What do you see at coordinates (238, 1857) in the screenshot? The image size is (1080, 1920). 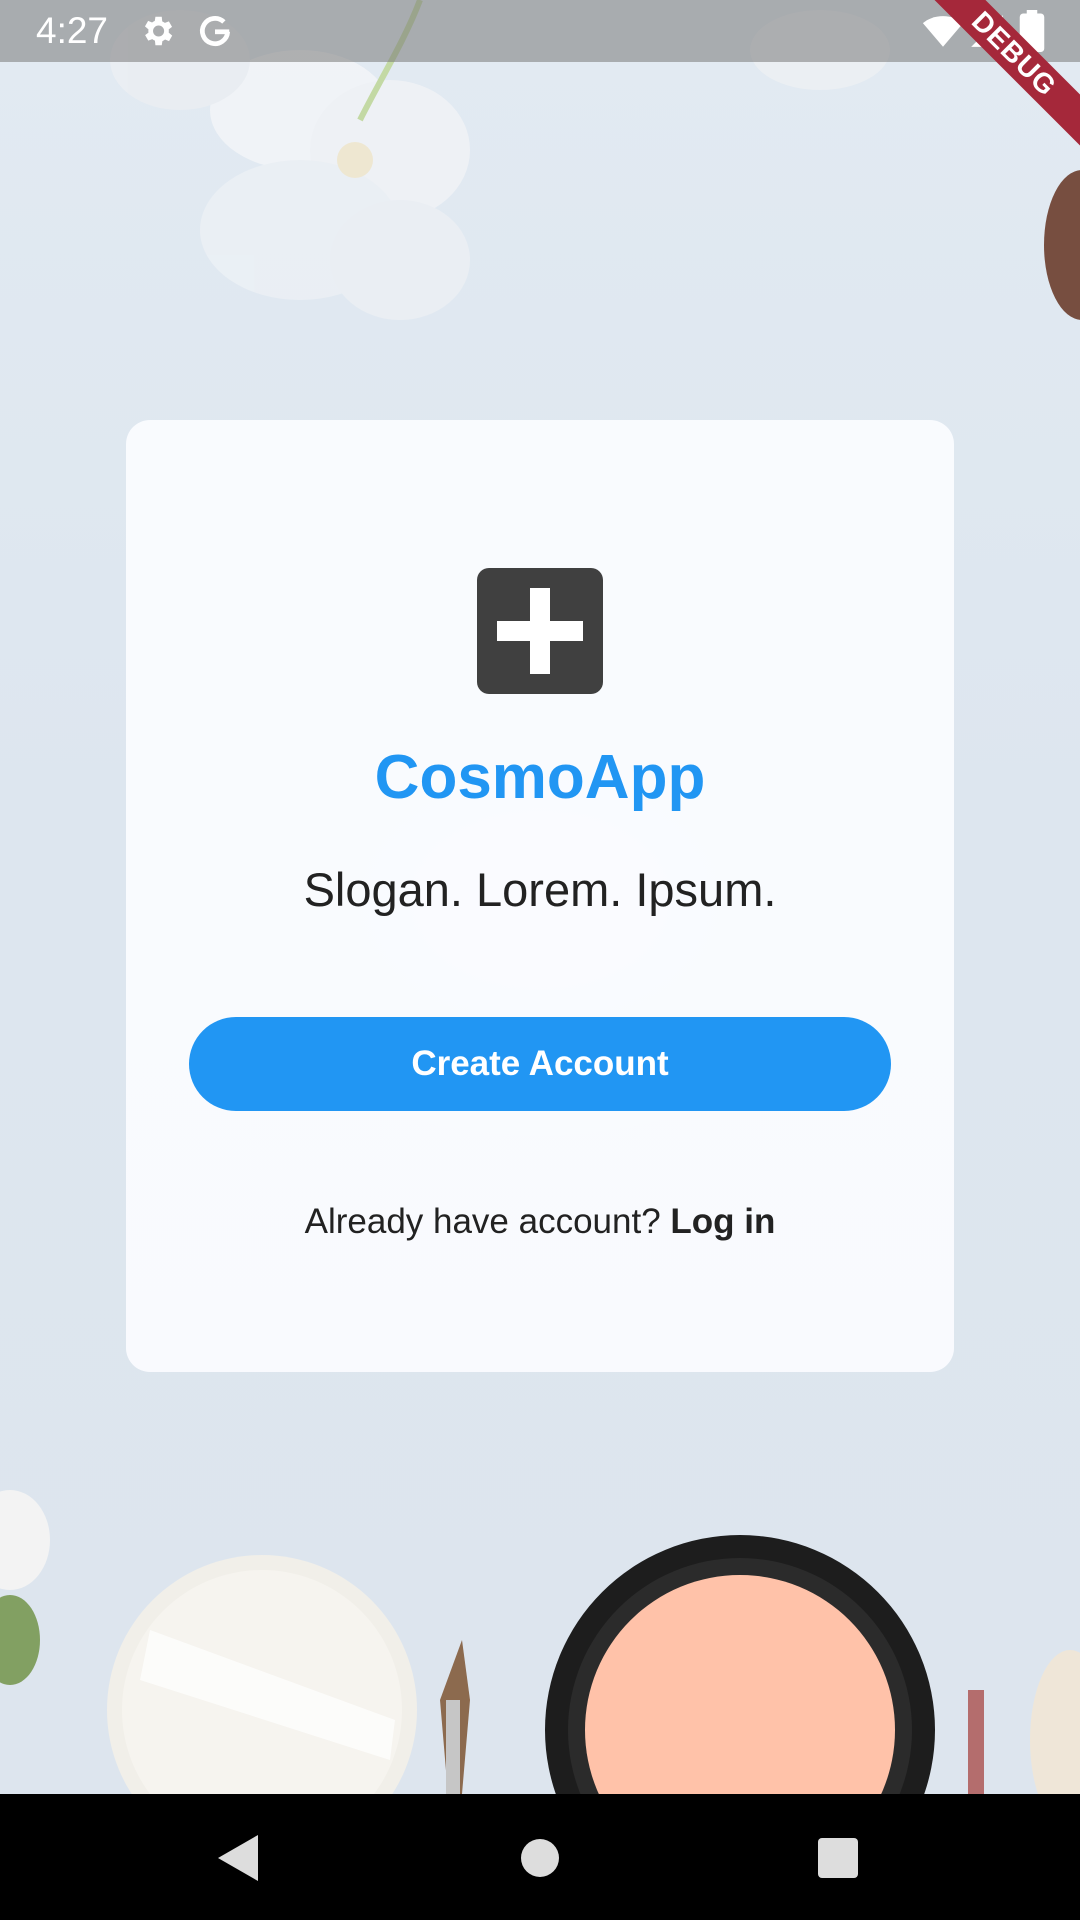 I see `back-icon` at bounding box center [238, 1857].